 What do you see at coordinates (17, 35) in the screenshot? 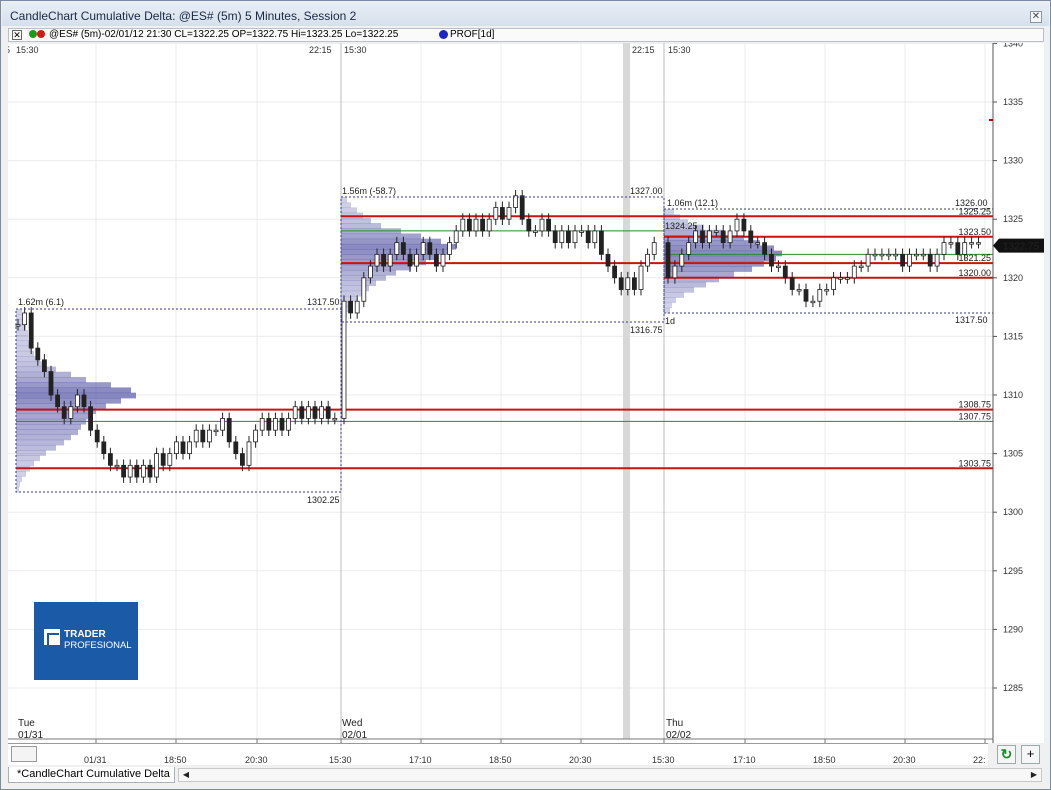
I see `close-study-icon: ✕` at bounding box center [17, 35].